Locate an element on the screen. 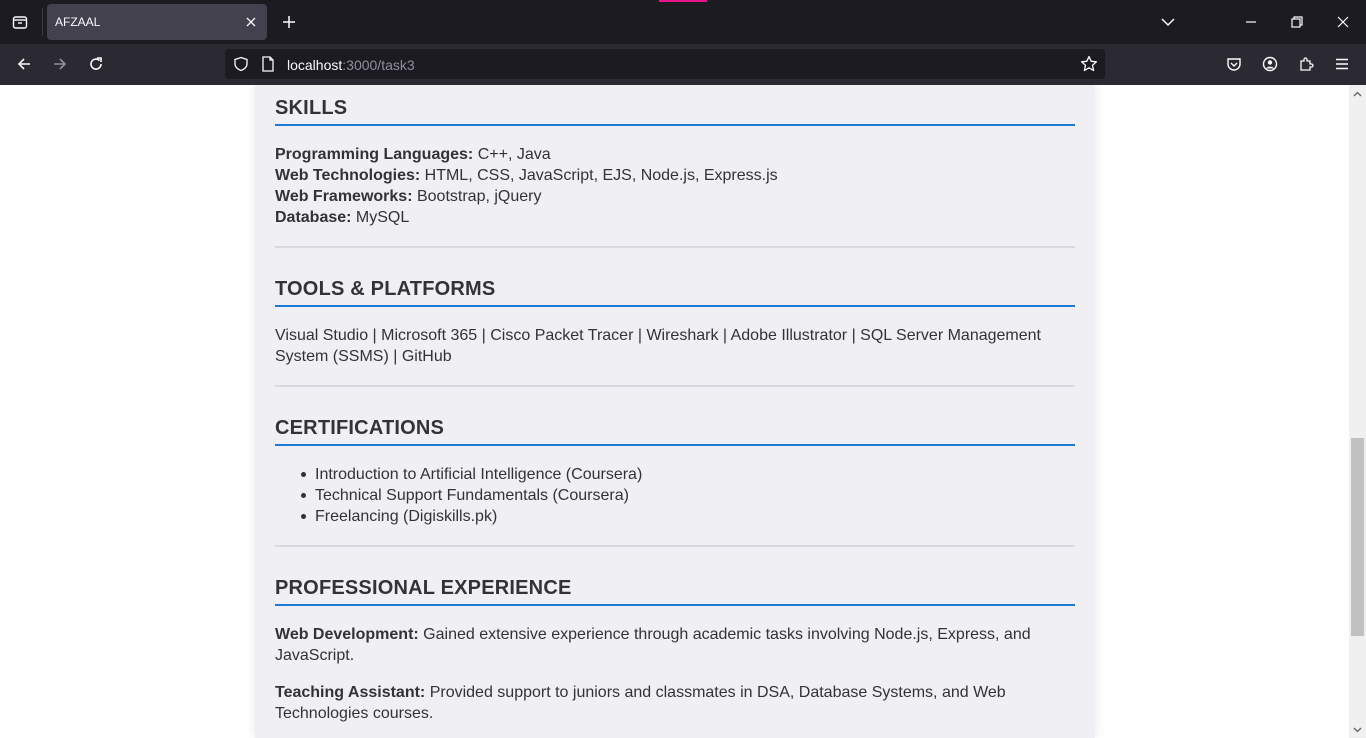  experience-title: PROFESSIONAL EXPERIENCE is located at coordinates (675, 591).